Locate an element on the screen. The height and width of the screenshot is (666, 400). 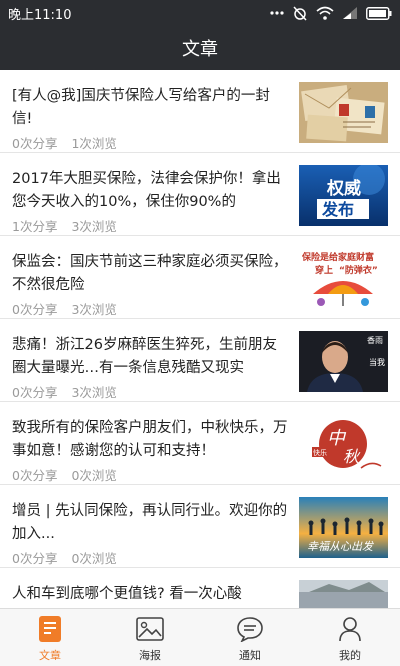
thumb-text: 幸福从心出发 is located at coordinates (340, 546).